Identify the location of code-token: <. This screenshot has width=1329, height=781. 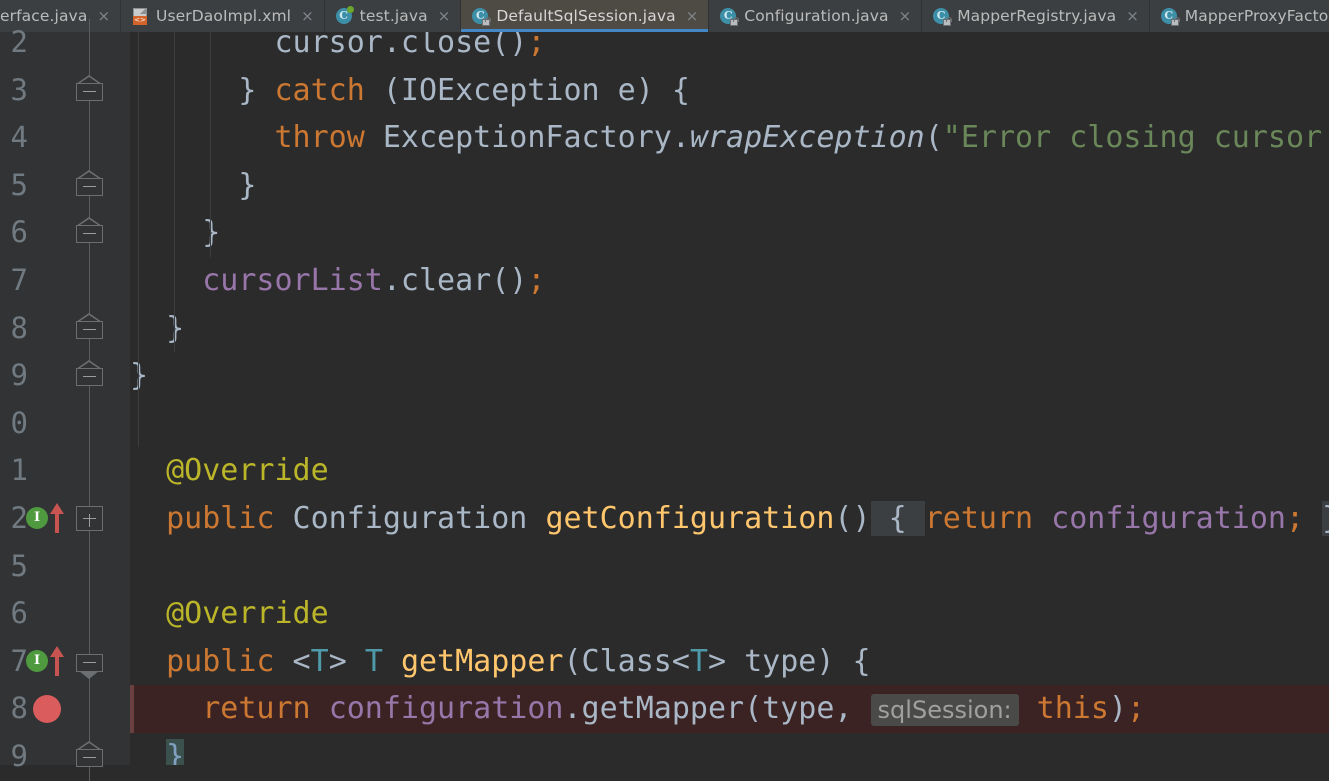
(292, 661).